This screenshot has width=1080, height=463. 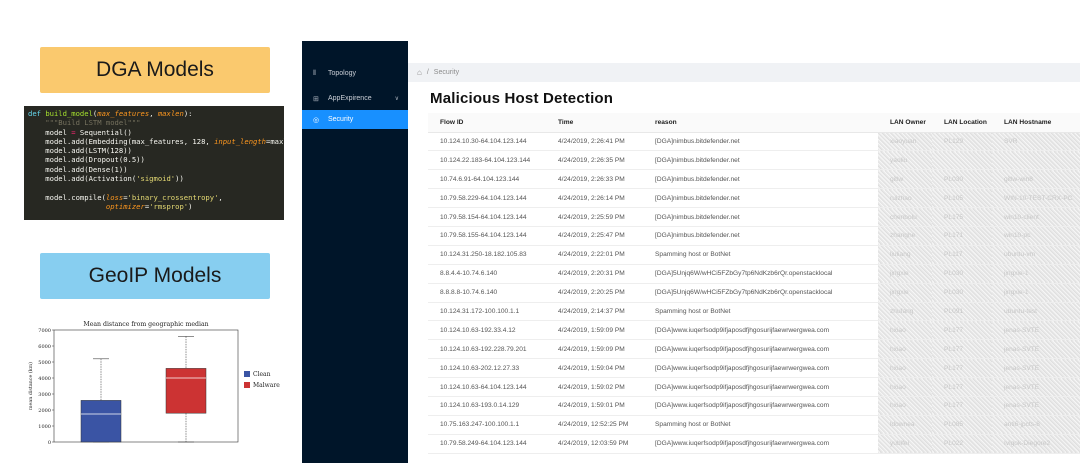 I want to click on sidebar-item-appexpirence: ⊞ AppExpirence ∨, so click(x=355, y=98).